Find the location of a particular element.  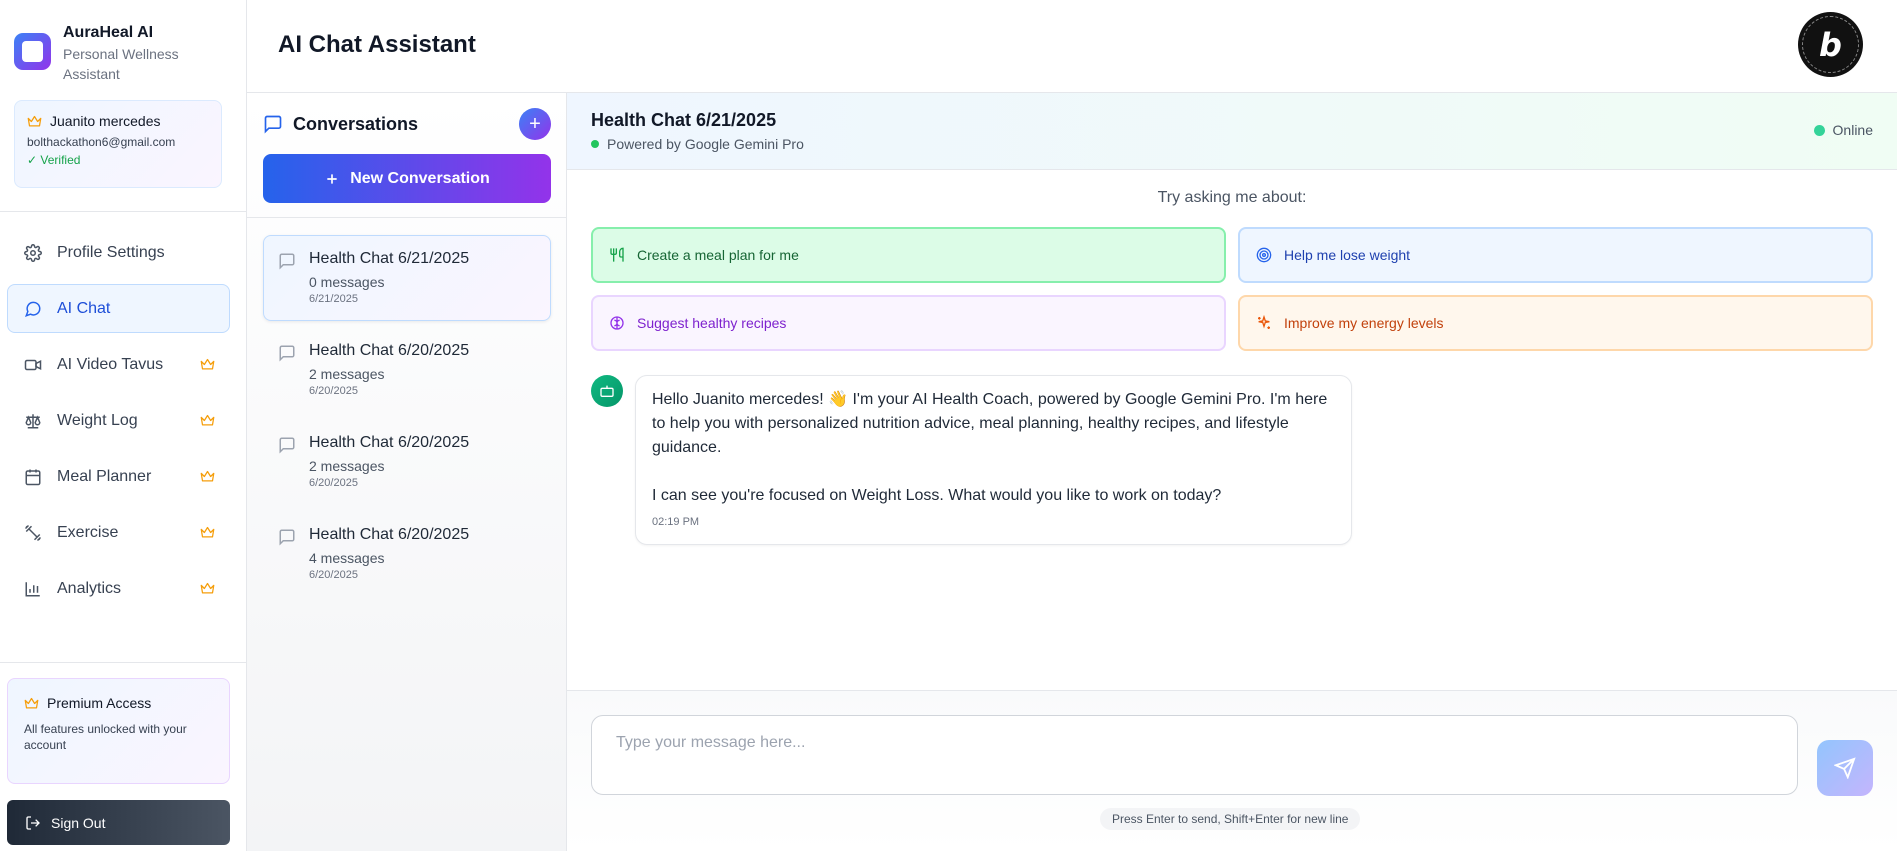

sidebar-item-ai-video-tavus: AI Video Tavus is located at coordinates (118, 364).